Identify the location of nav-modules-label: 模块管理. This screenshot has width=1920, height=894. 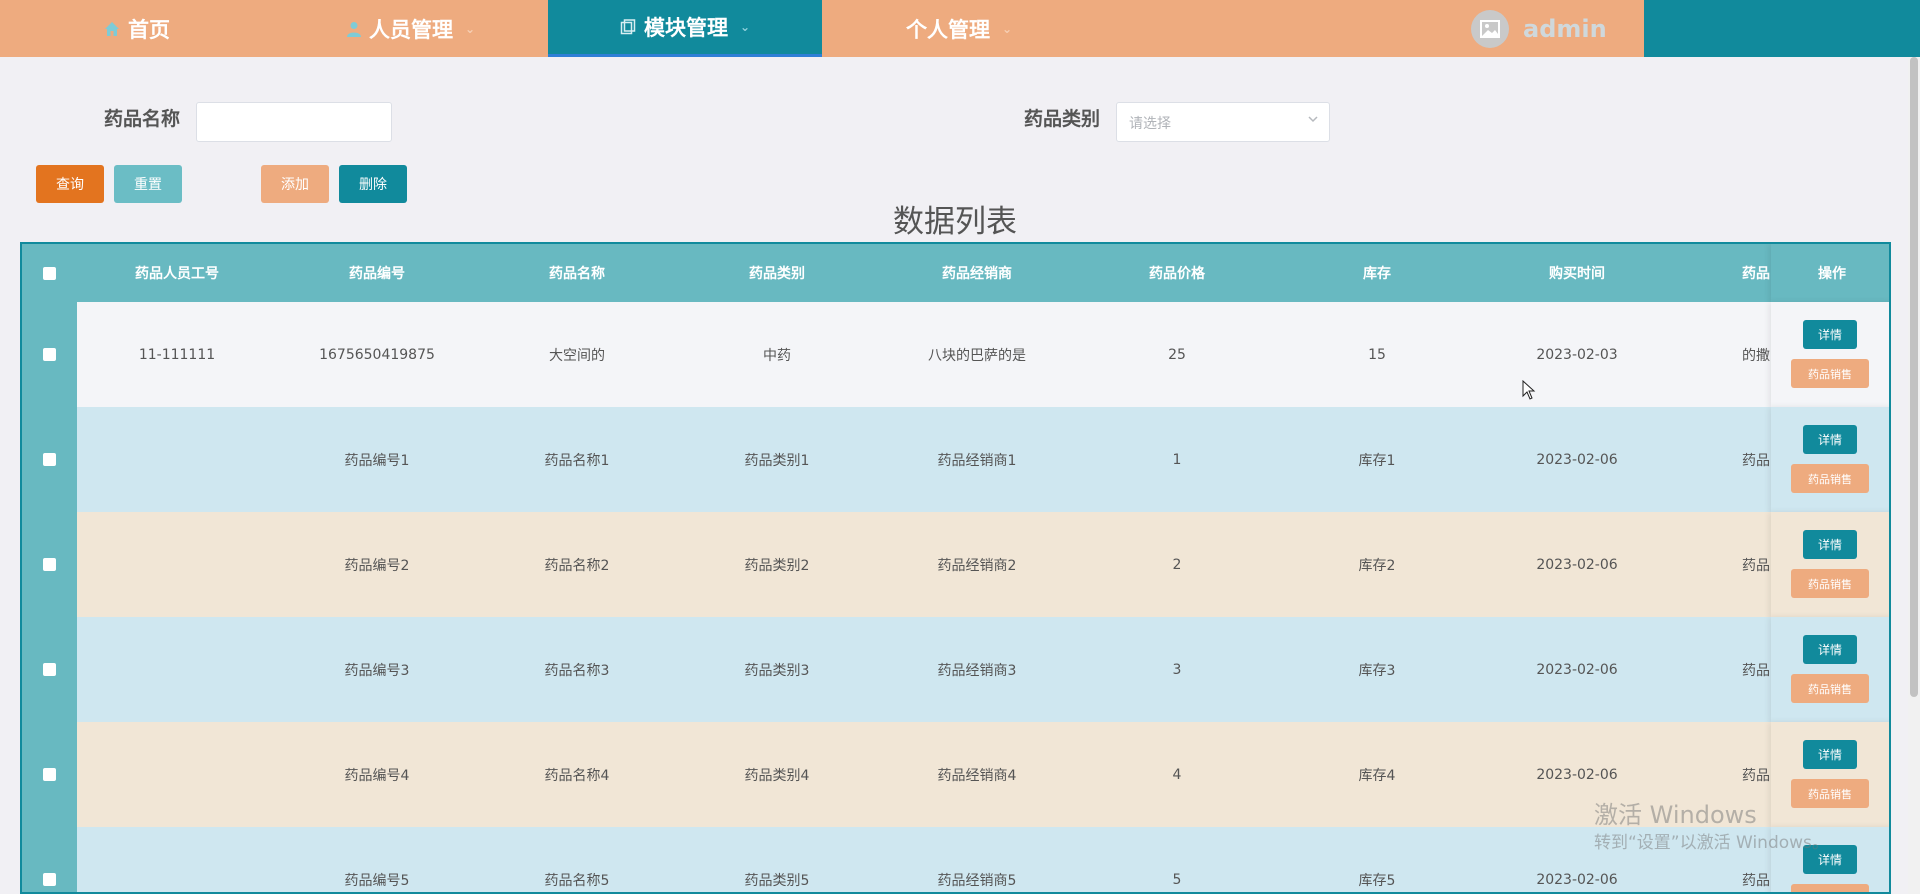
(685, 28).